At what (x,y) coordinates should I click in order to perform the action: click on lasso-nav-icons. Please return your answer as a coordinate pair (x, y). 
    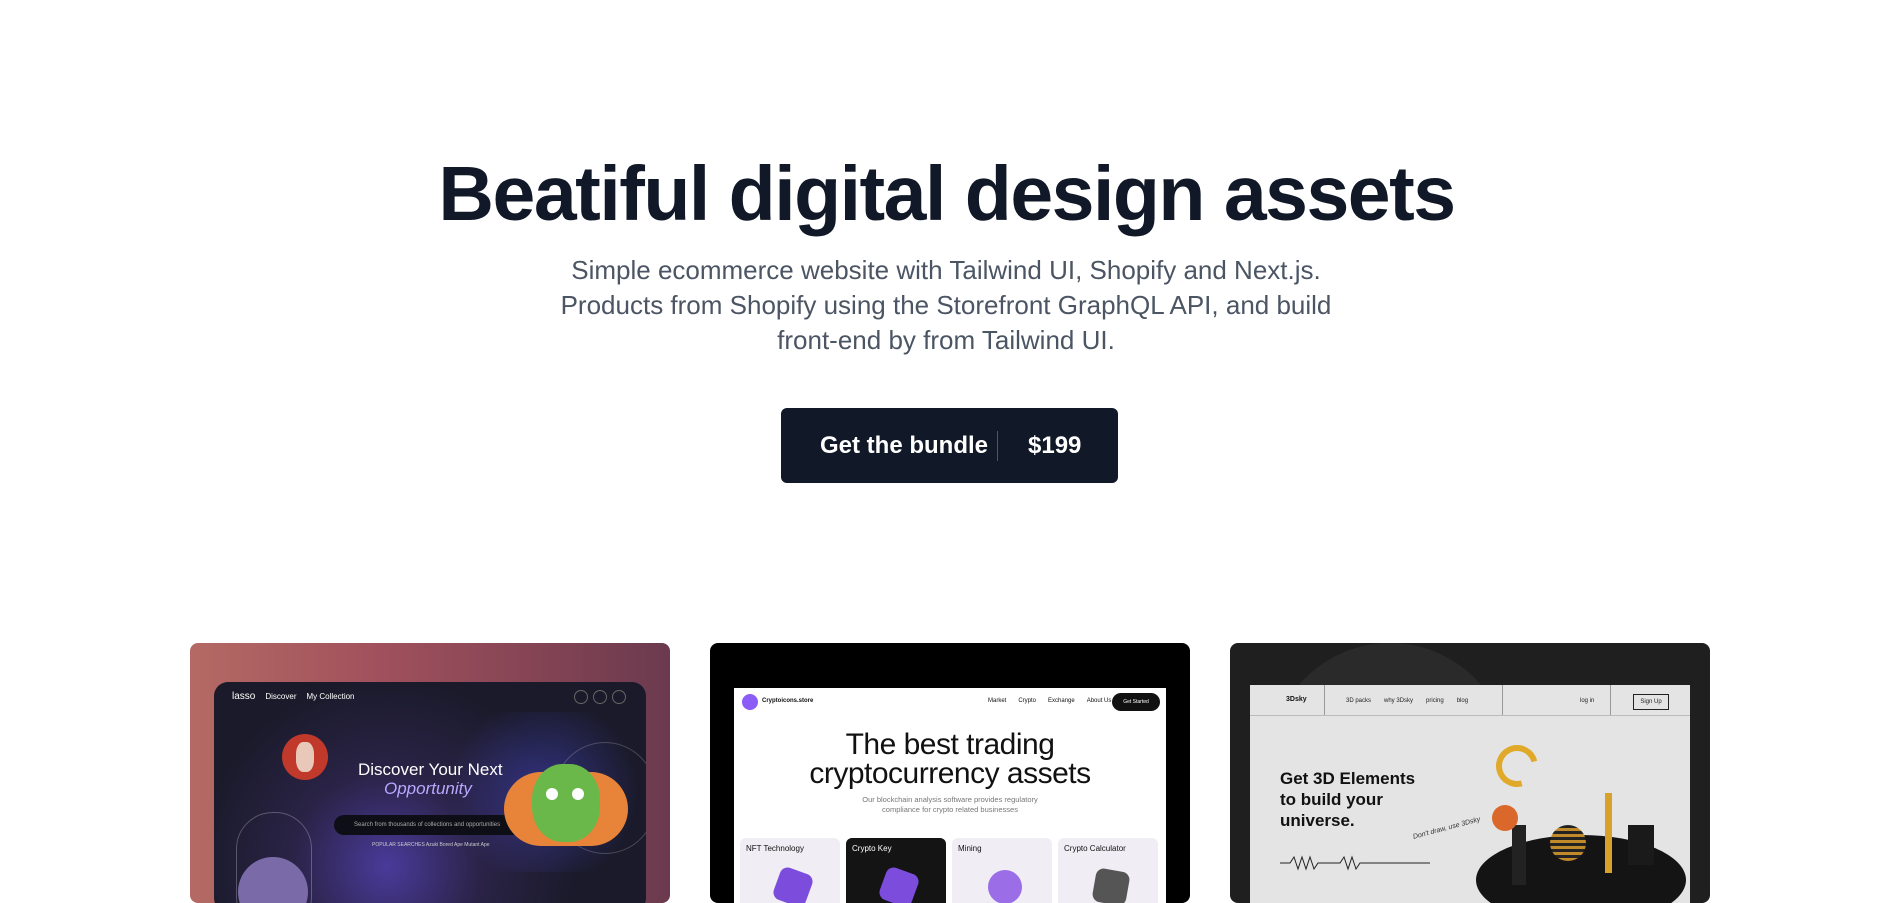
    Looking at the image, I should click on (600, 697).